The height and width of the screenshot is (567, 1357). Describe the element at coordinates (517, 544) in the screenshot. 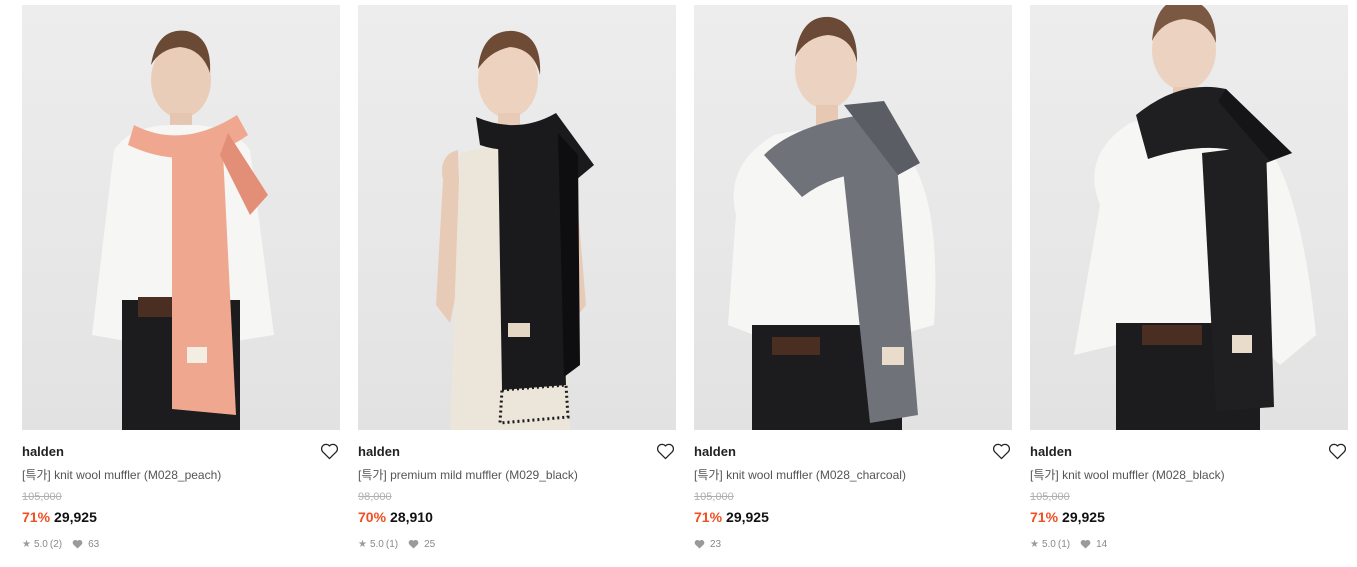

I see `product-stats: ★ 5.0 (1) 25` at that location.